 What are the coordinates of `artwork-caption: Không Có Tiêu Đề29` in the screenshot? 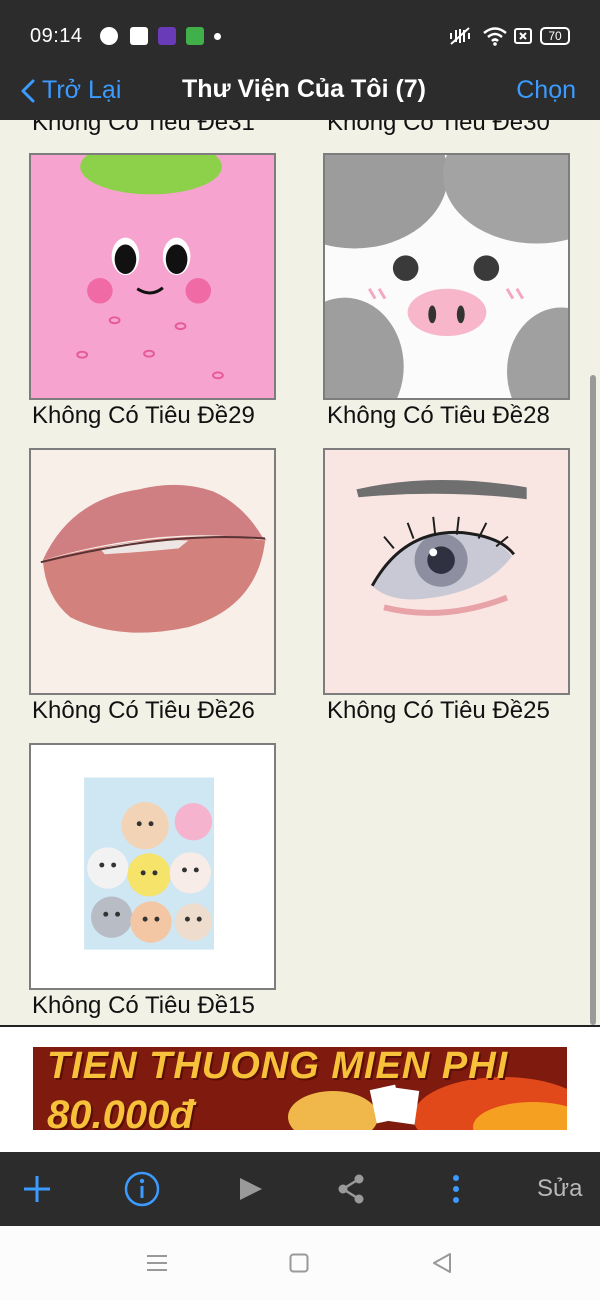 It's located at (143, 415).